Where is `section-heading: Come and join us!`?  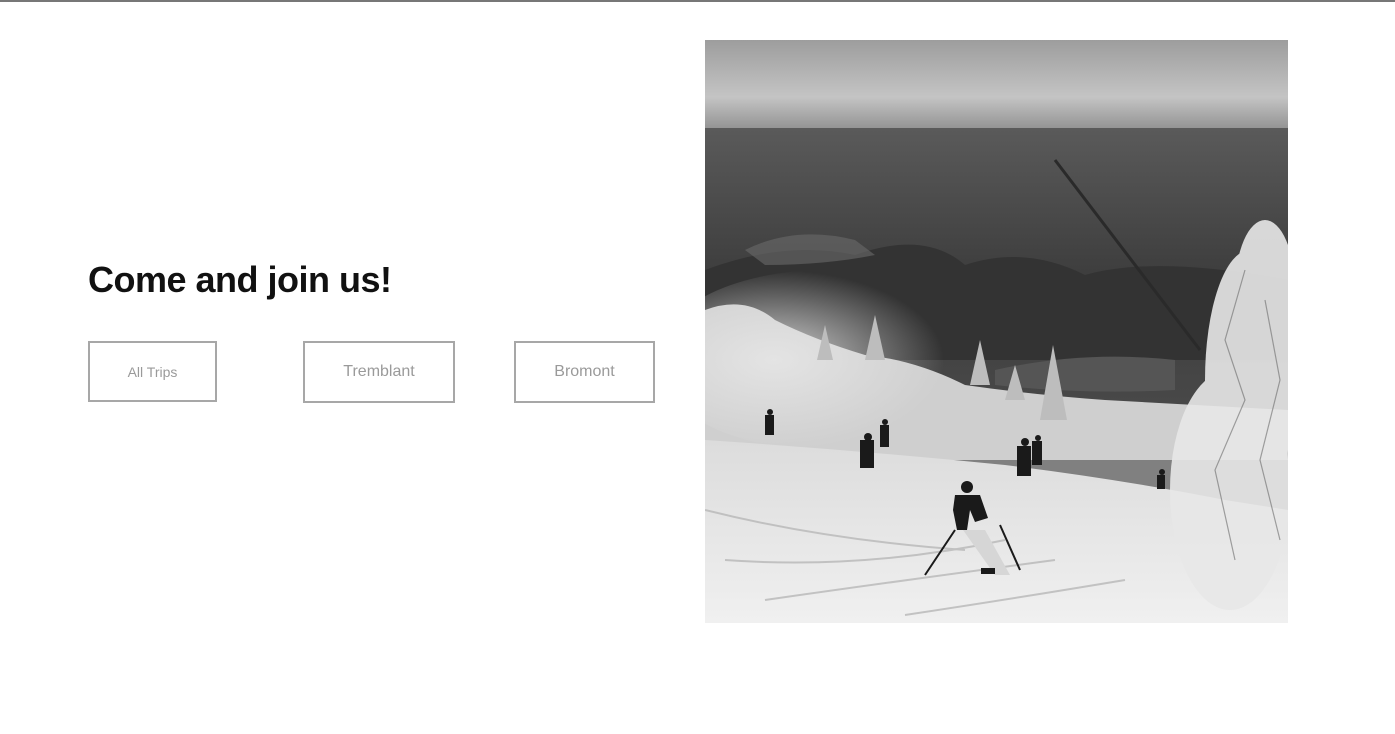
section-heading: Come and join us! is located at coordinates (240, 279).